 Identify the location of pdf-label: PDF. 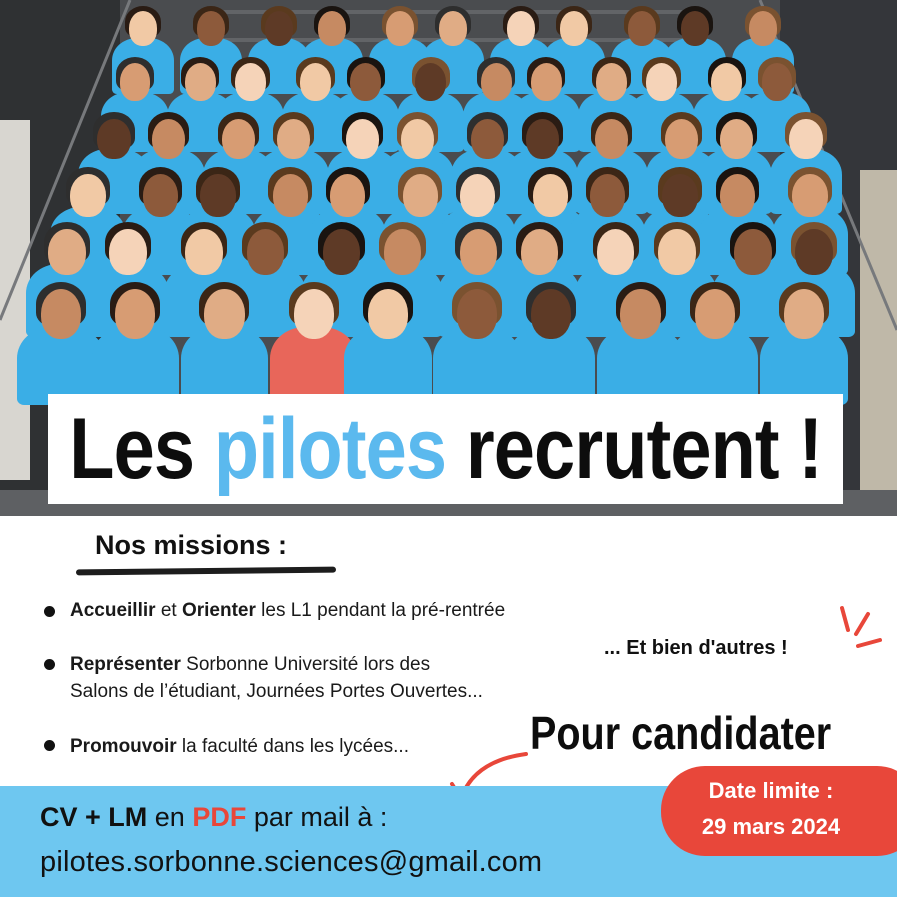
(219, 817).